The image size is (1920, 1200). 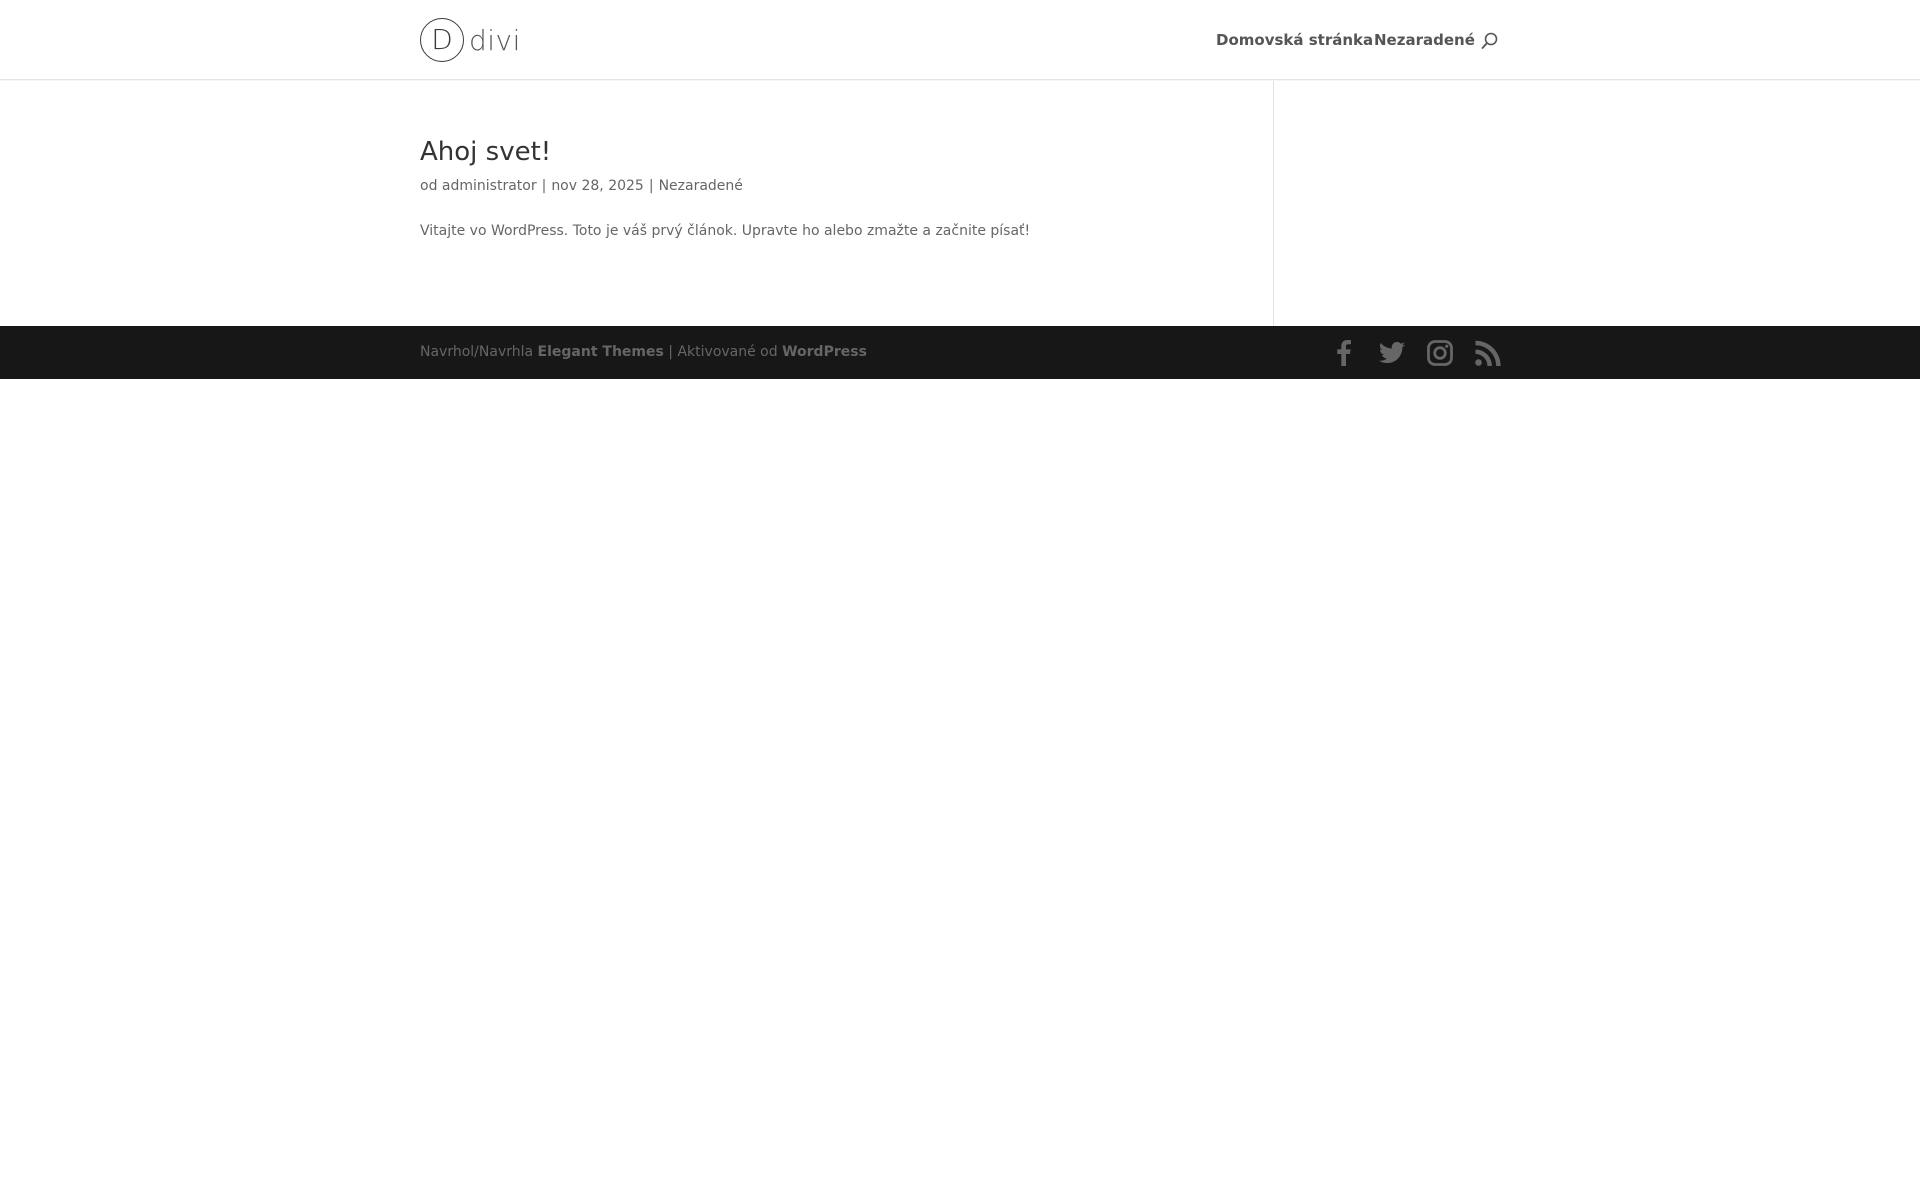 I want to click on rss-icon, so click(x=1488, y=353).